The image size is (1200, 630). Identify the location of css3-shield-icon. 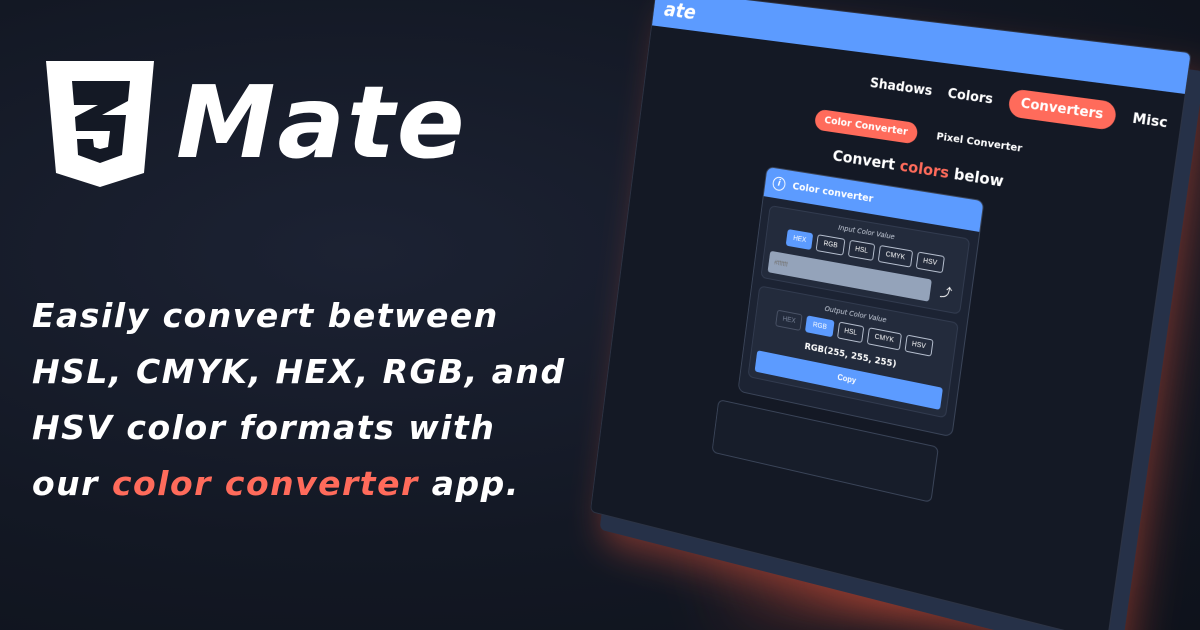
(100, 123).